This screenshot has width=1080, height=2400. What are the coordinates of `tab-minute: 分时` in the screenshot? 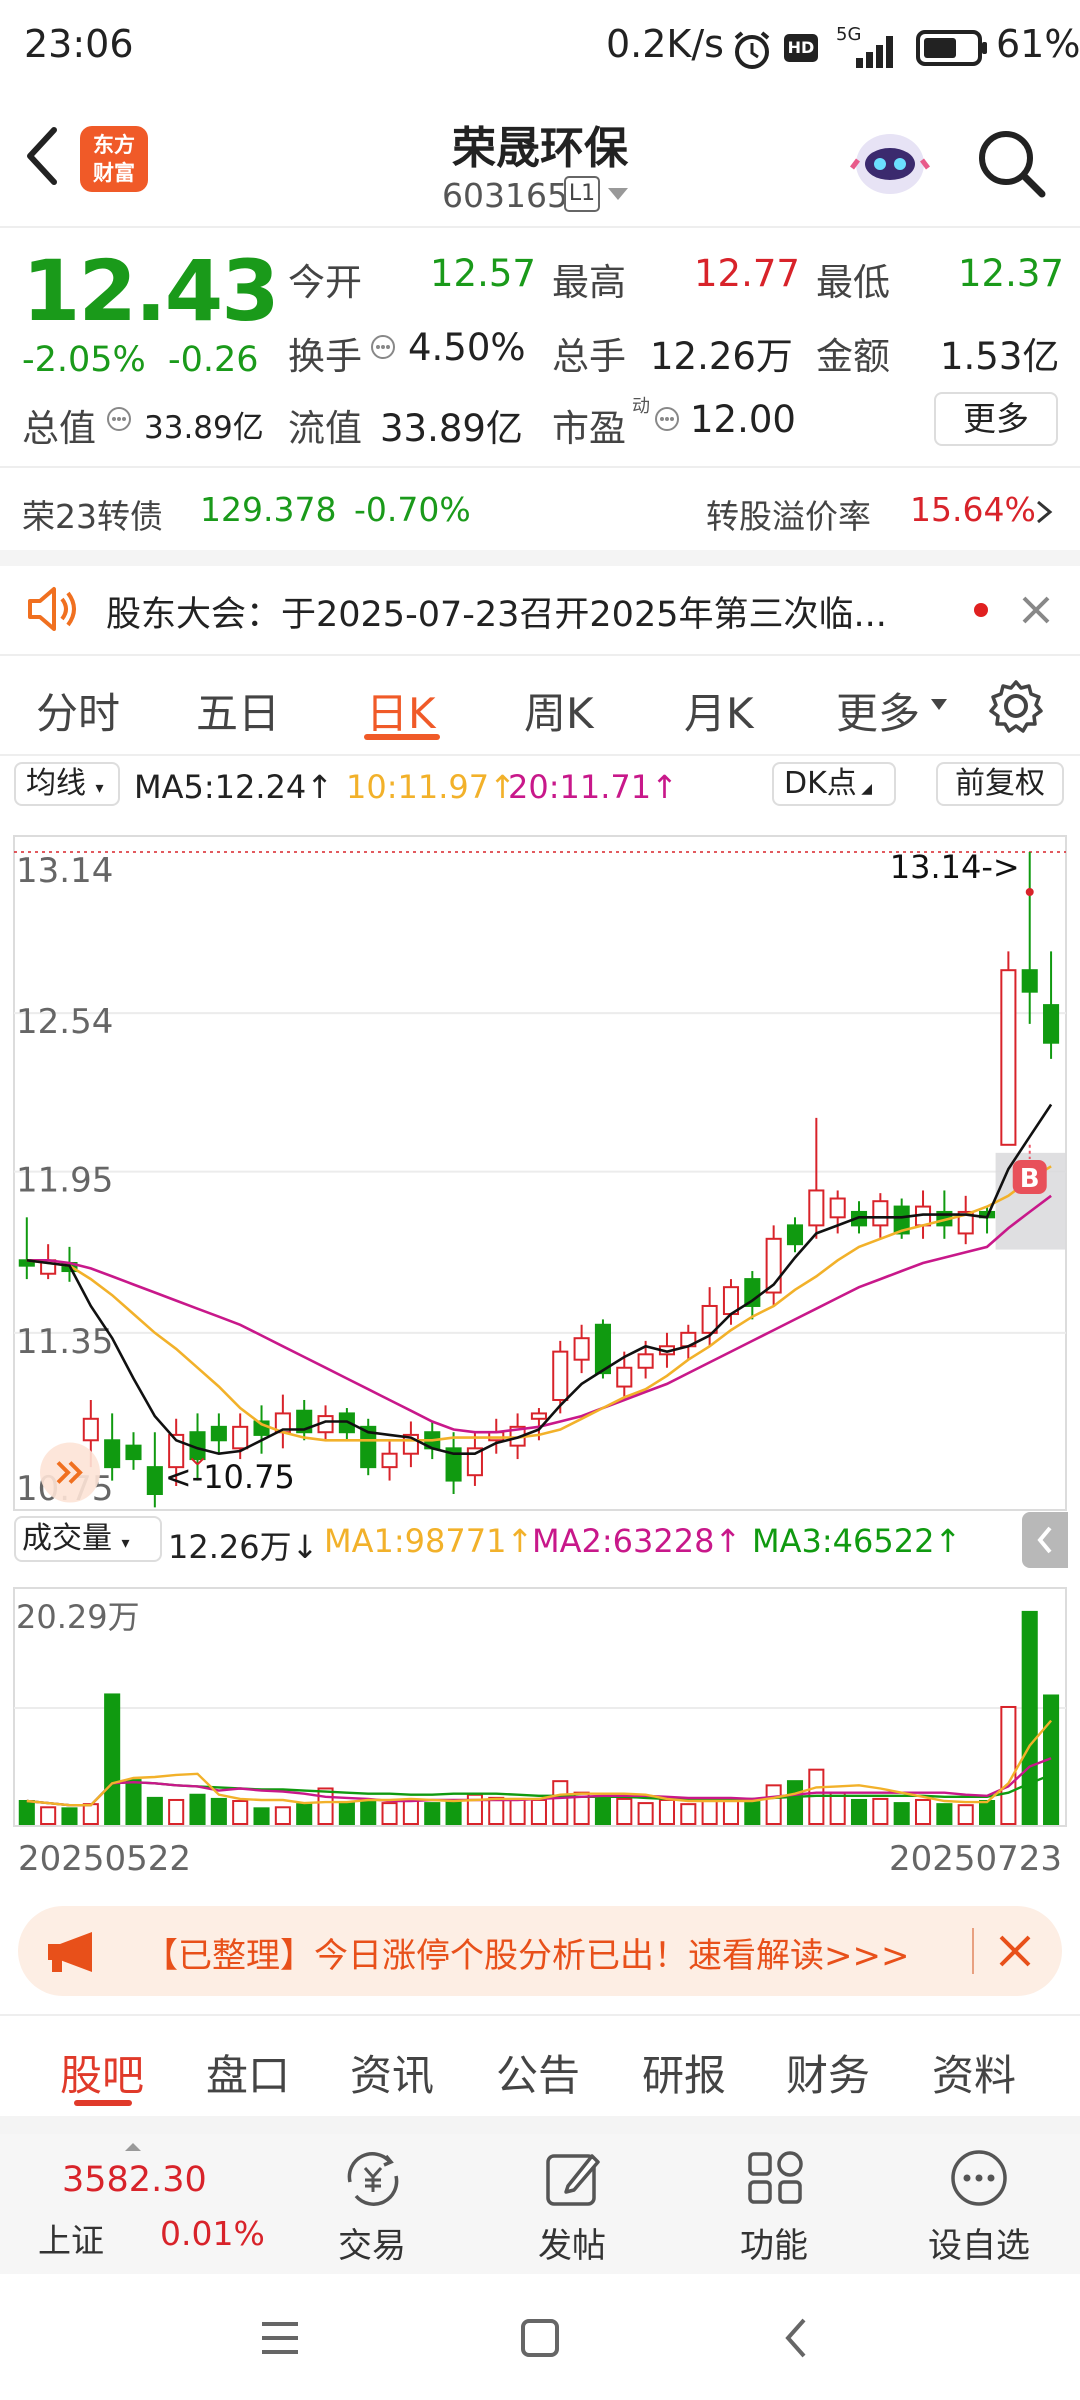 It's located at (78, 710).